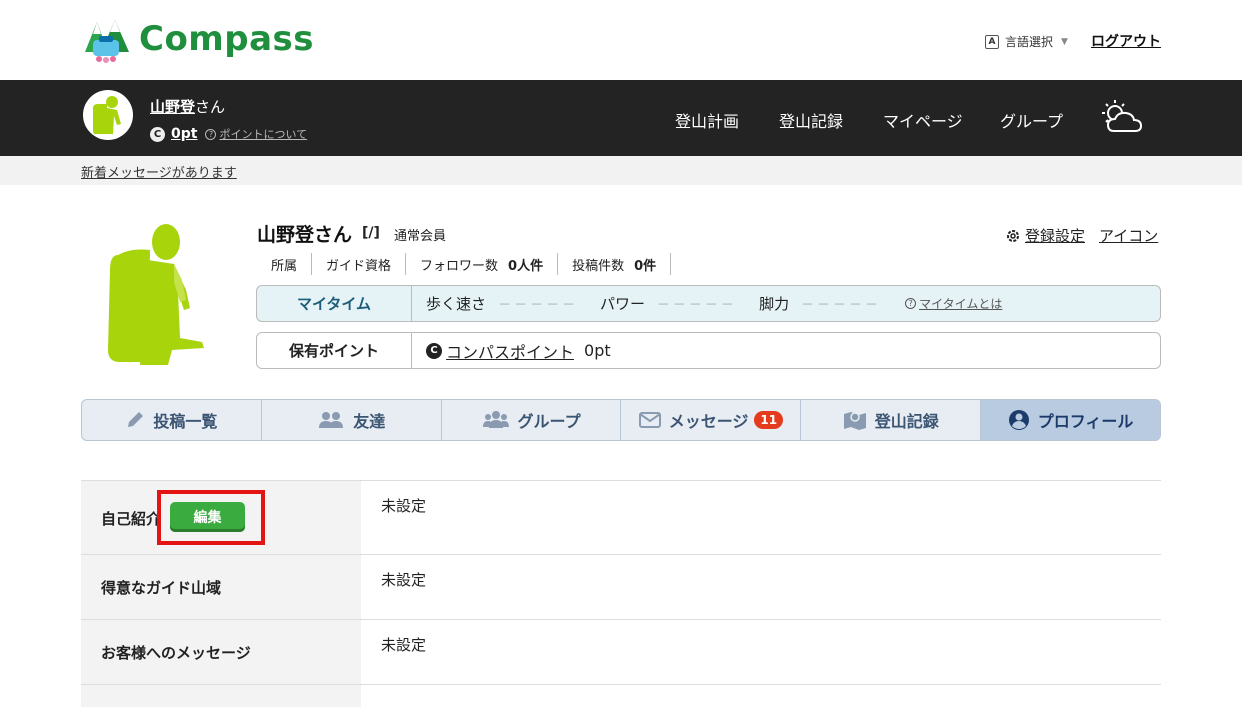  I want to click on compass-points-link: コンパスポイント, so click(510, 351).